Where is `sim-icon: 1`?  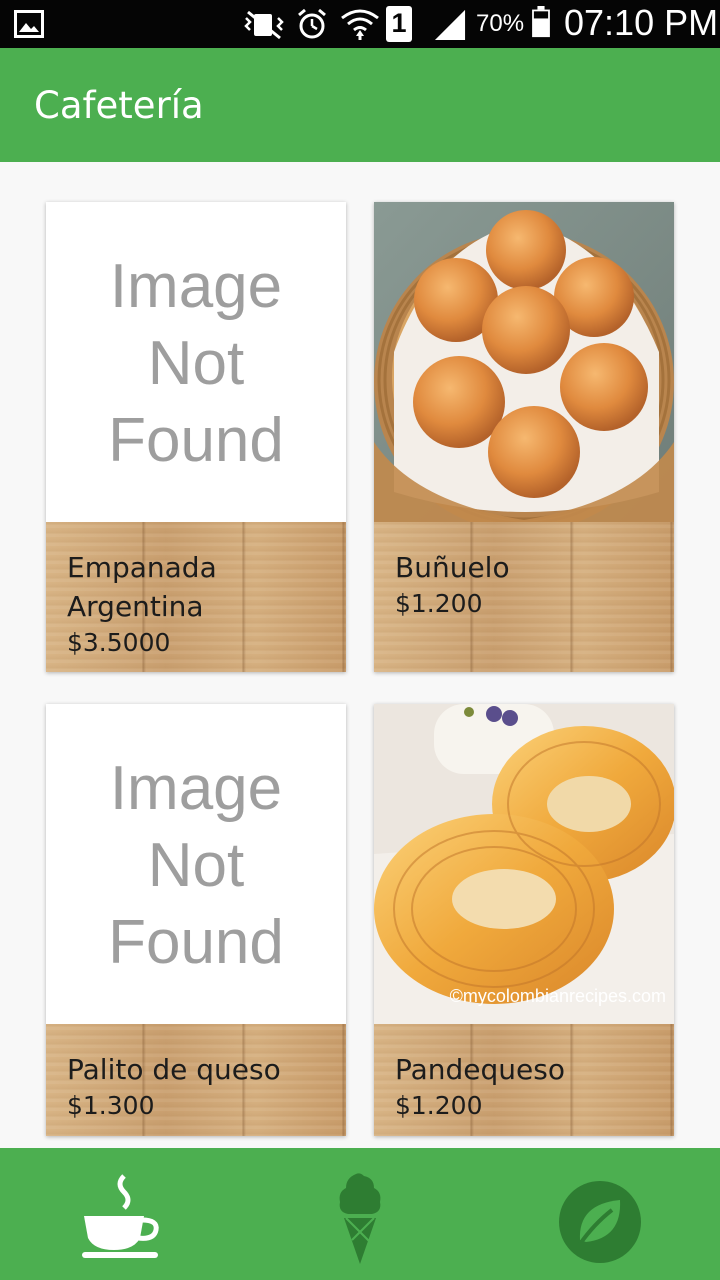 sim-icon: 1 is located at coordinates (399, 24).